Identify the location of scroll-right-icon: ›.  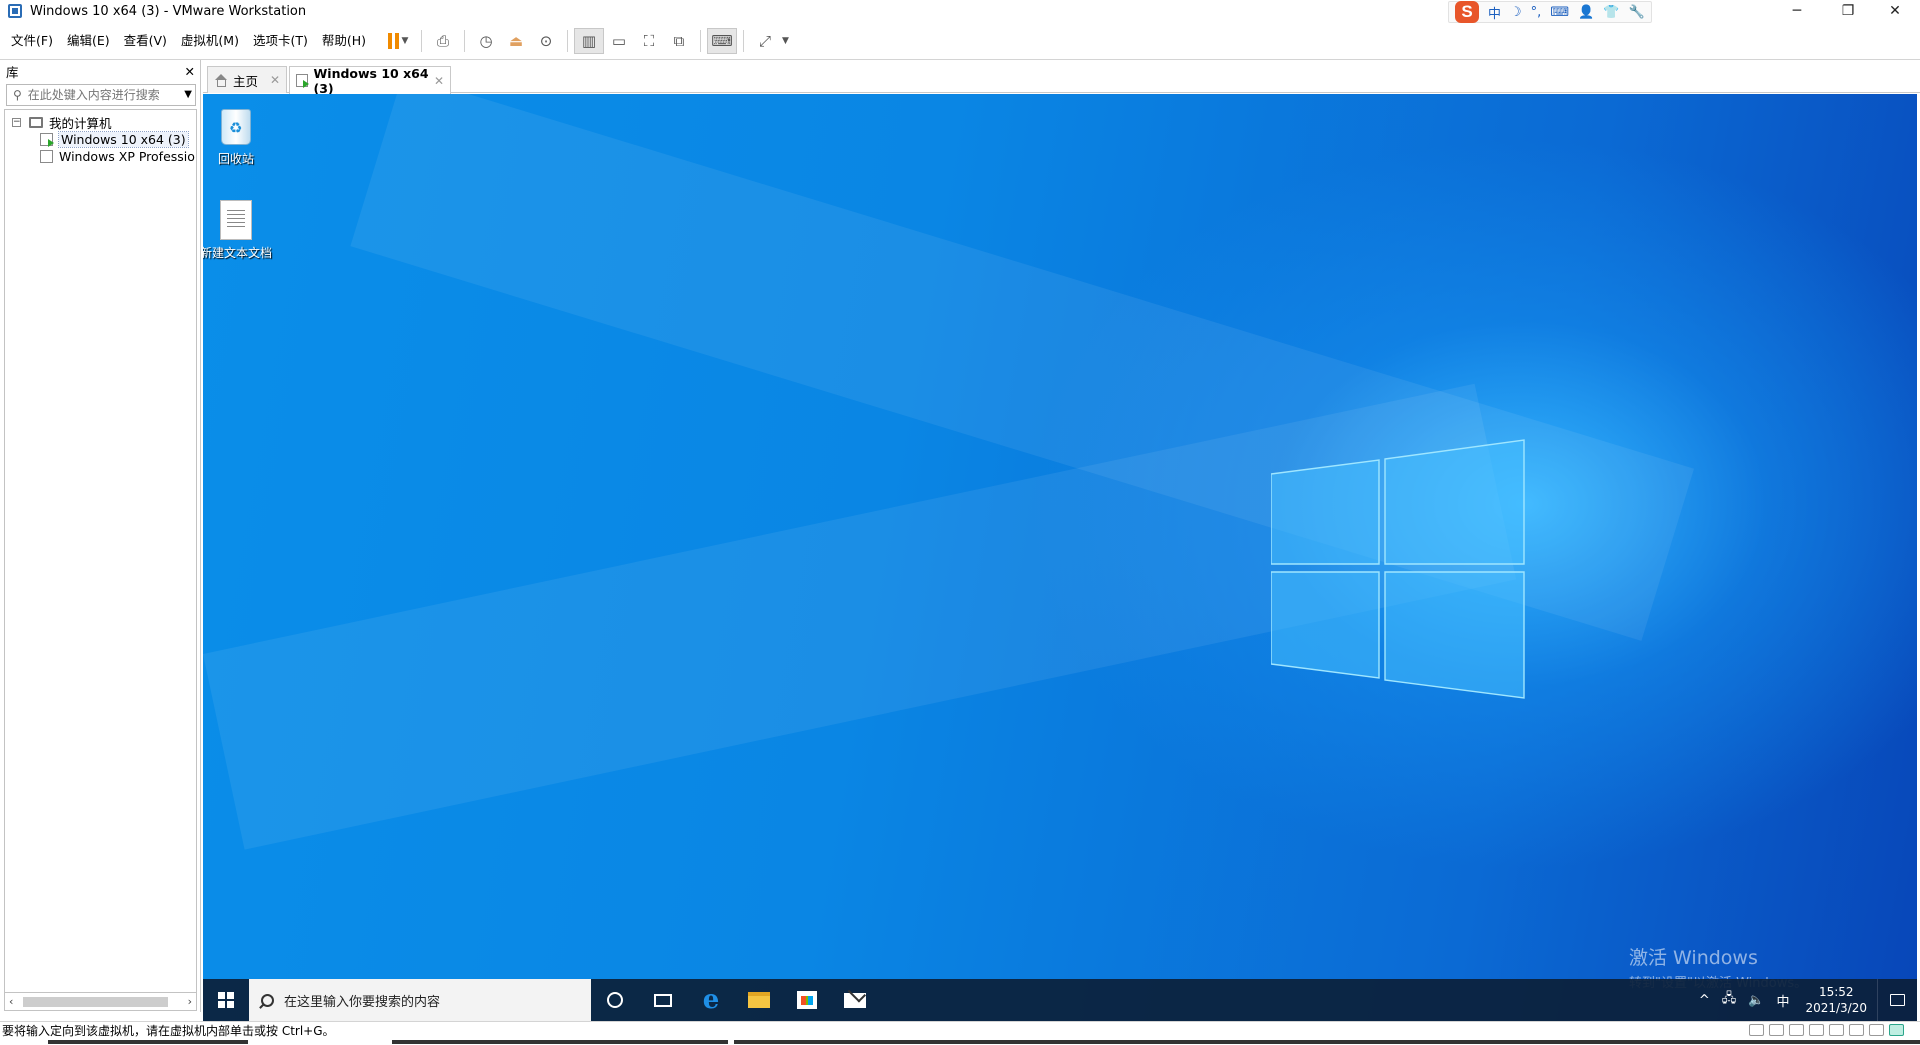
(190, 1001).